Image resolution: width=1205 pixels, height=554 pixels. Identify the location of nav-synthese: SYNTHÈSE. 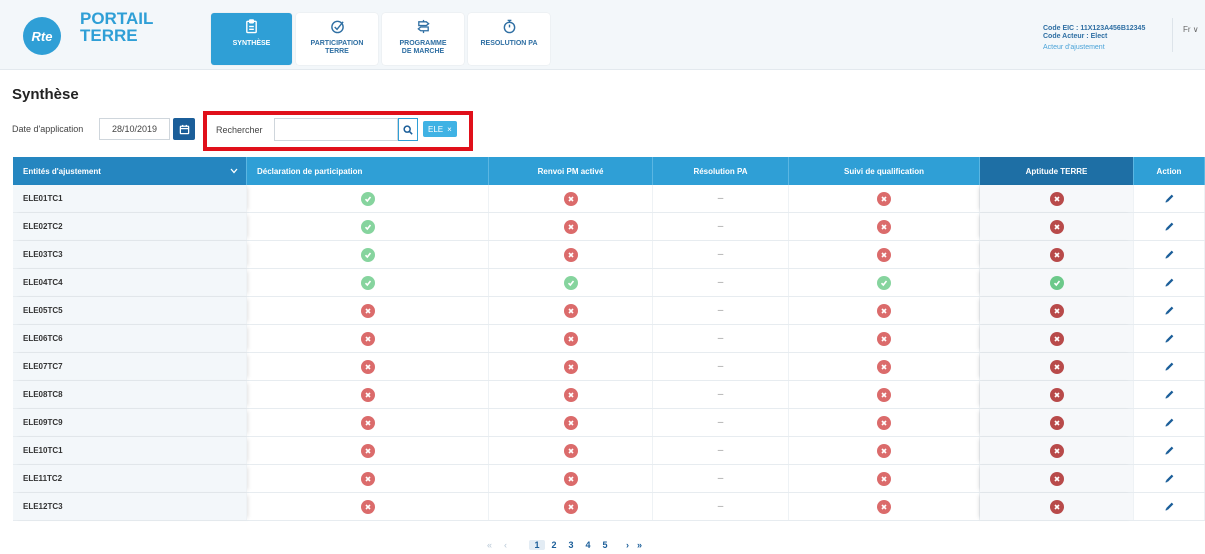
(251, 39).